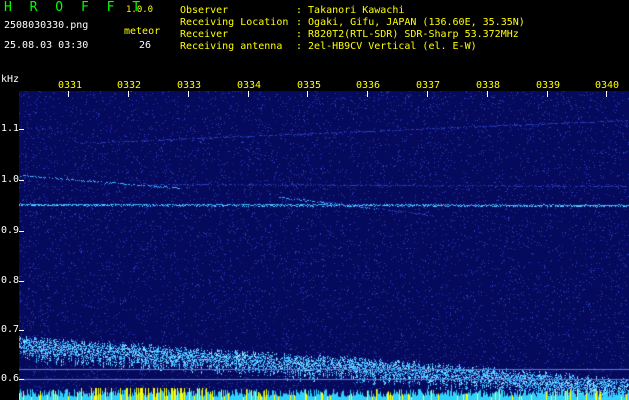 The height and width of the screenshot is (400, 629). Describe the element at coordinates (10, 329) in the screenshot. I see `freq-label-0-7: 0.7` at that location.